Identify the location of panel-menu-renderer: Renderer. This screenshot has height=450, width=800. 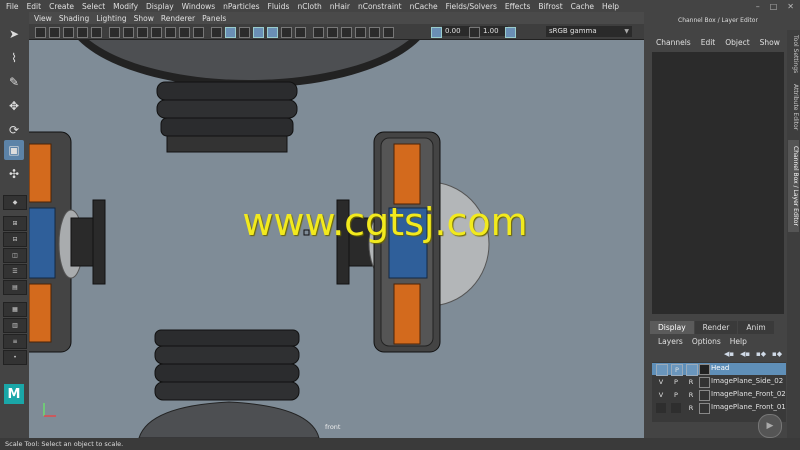
(178, 18).